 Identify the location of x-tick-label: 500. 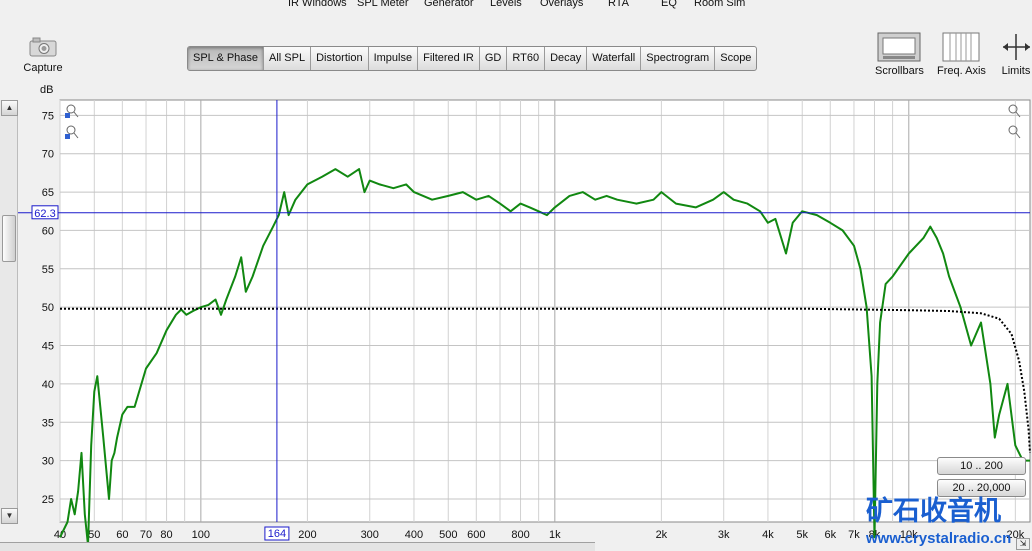
(448, 535).